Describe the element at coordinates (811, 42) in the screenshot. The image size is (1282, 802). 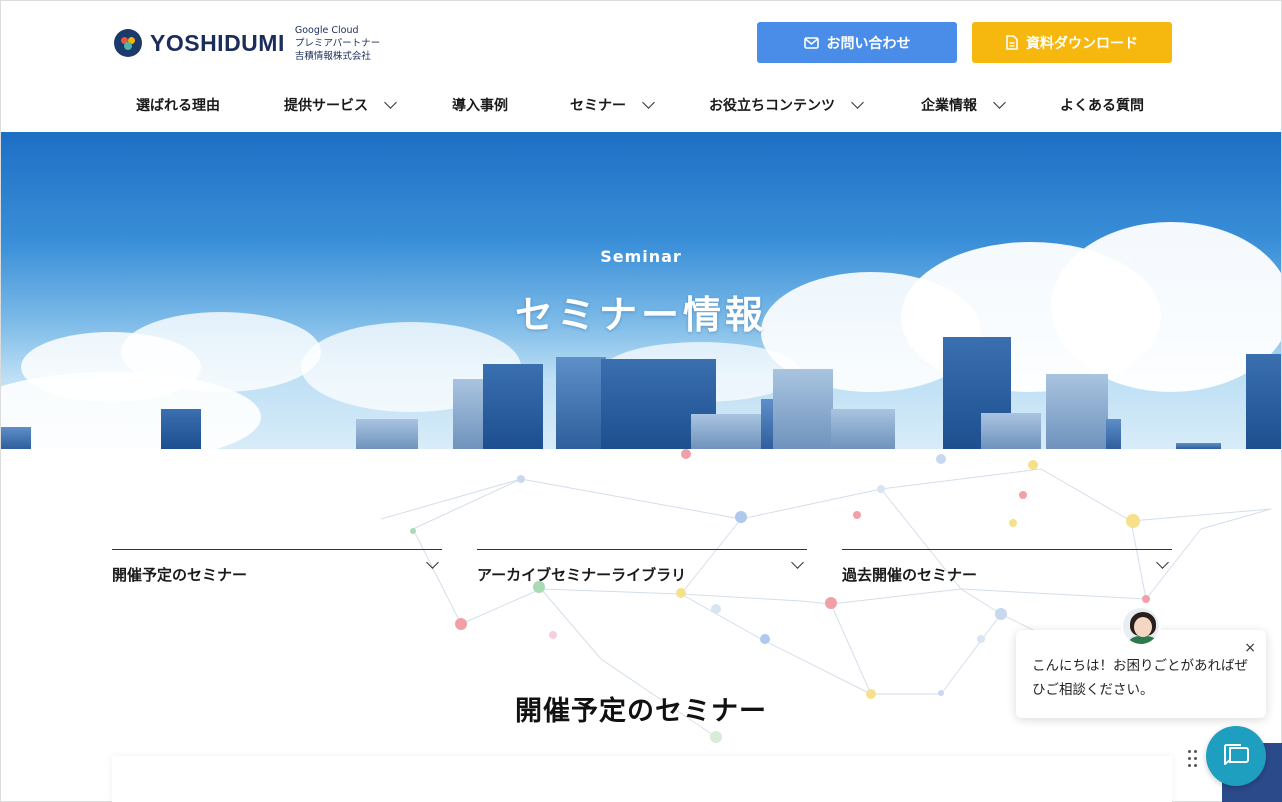
I see `mail-icon` at that location.